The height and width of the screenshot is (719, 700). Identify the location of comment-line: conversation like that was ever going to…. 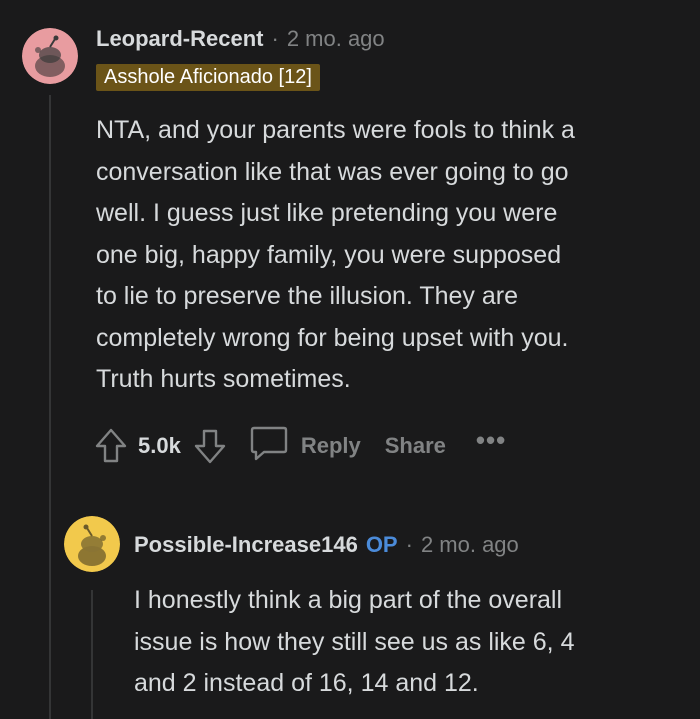
(332, 171).